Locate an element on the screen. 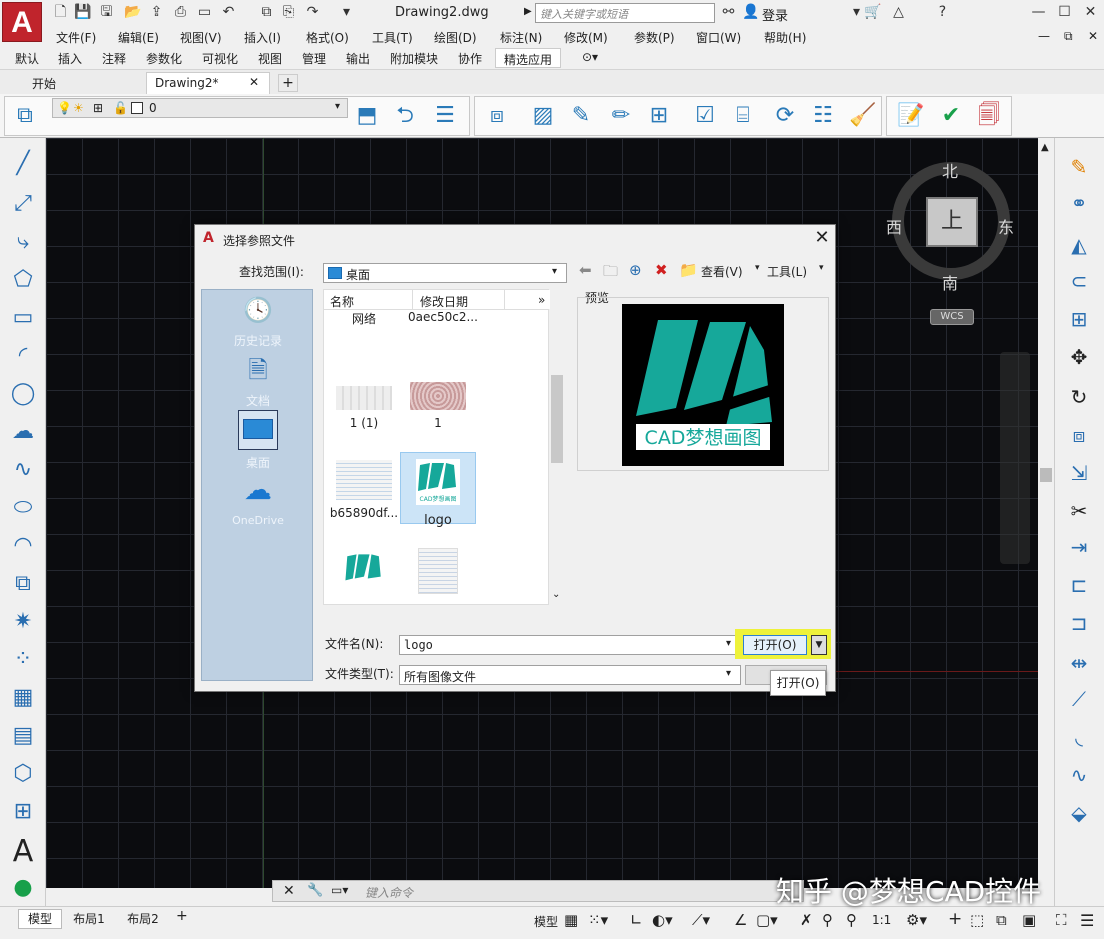  add-selected-icon: ● is located at coordinates (23, 888).